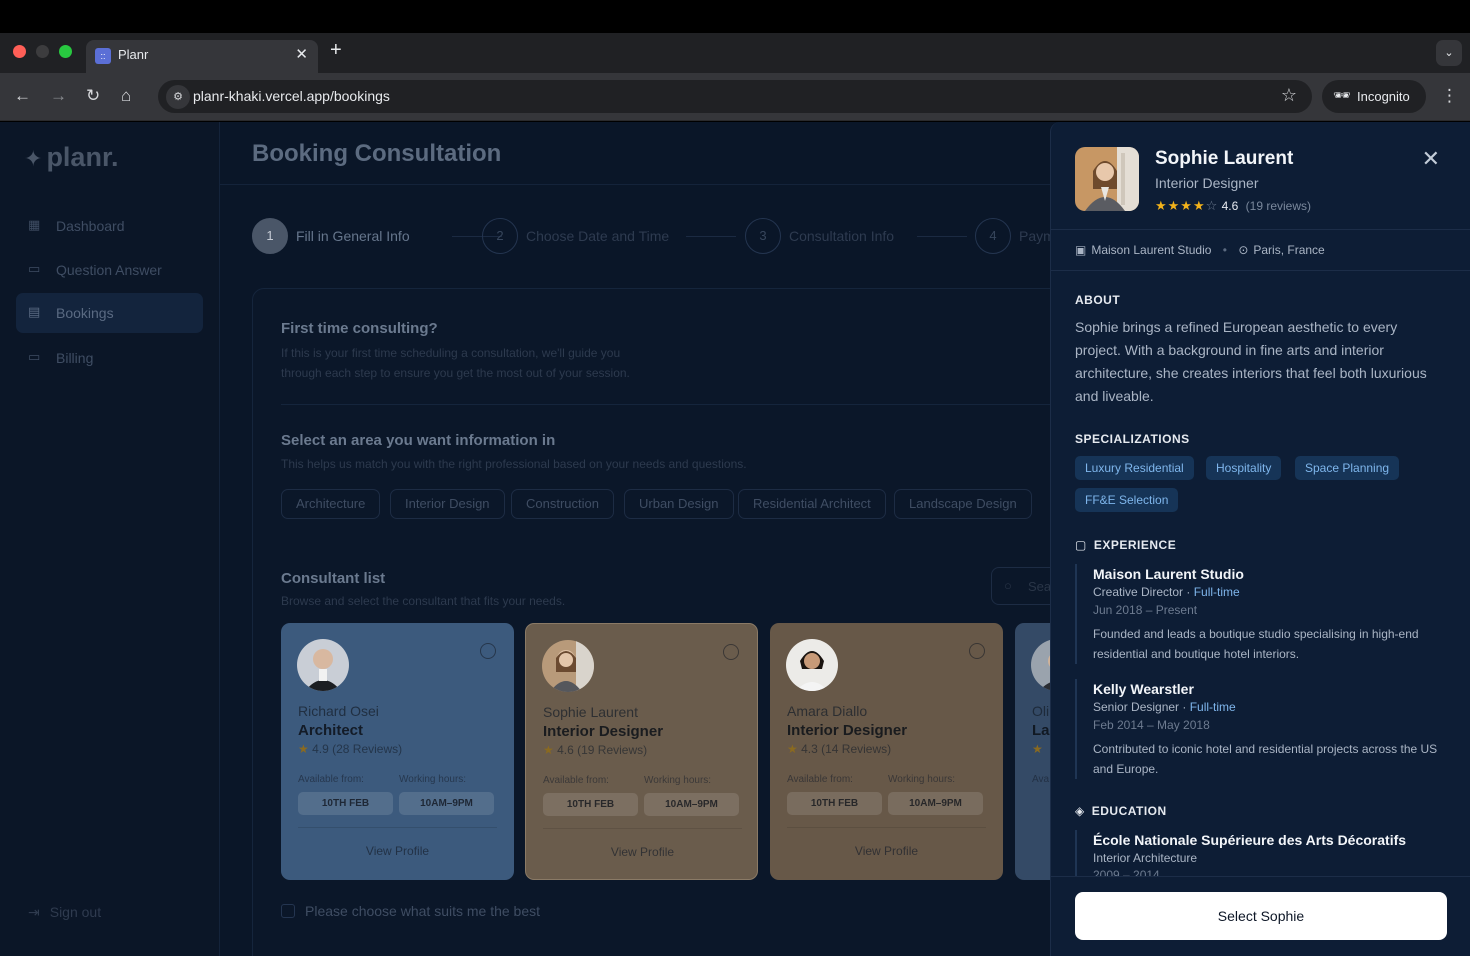  I want to click on new-tab-icon: +, so click(336, 50).